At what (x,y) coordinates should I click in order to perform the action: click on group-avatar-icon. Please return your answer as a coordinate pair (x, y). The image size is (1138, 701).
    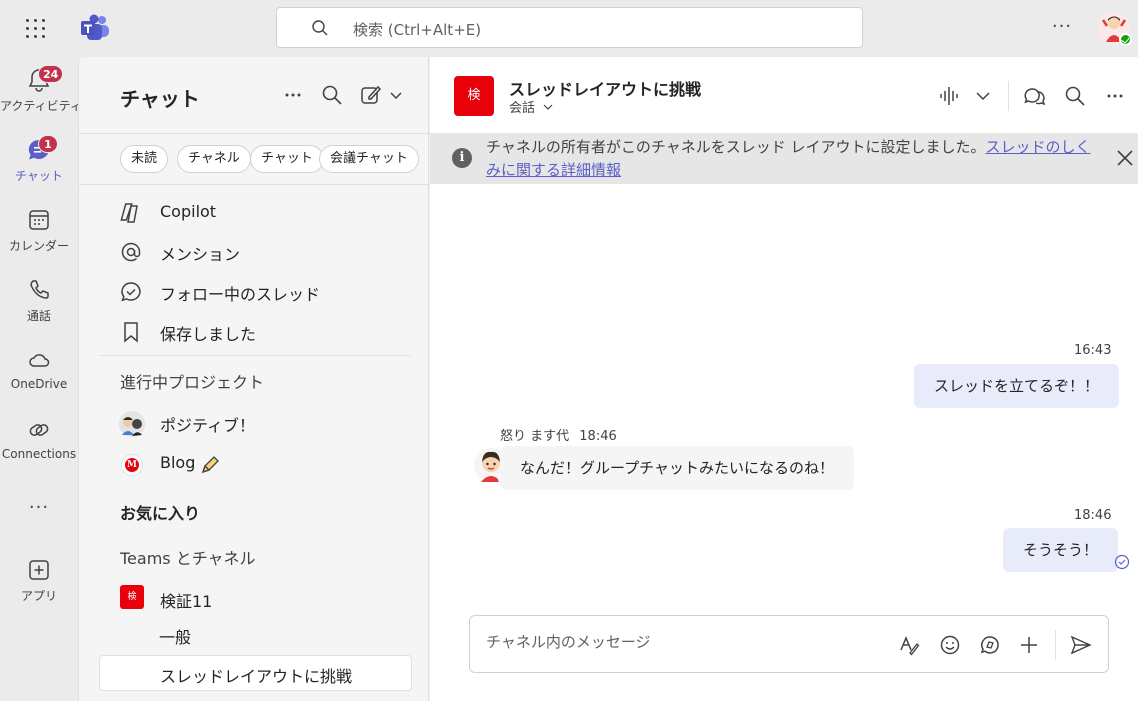
    Looking at the image, I should click on (132, 424).